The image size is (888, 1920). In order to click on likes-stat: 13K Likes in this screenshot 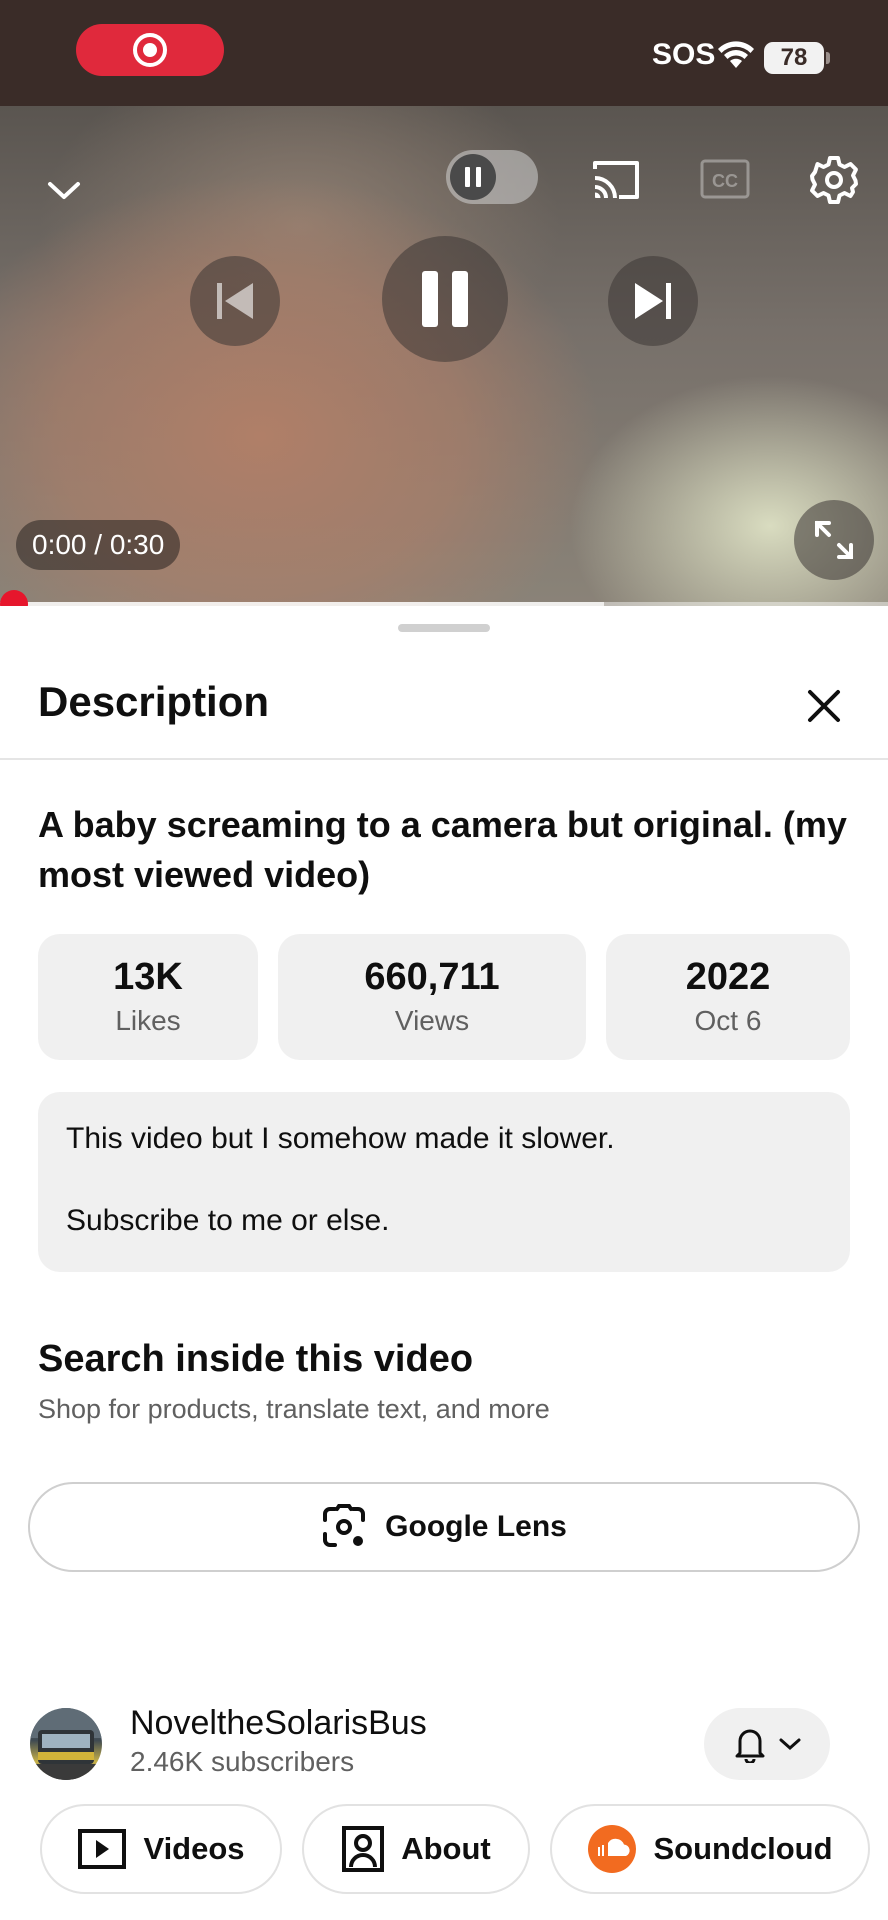, I will do `click(148, 997)`.